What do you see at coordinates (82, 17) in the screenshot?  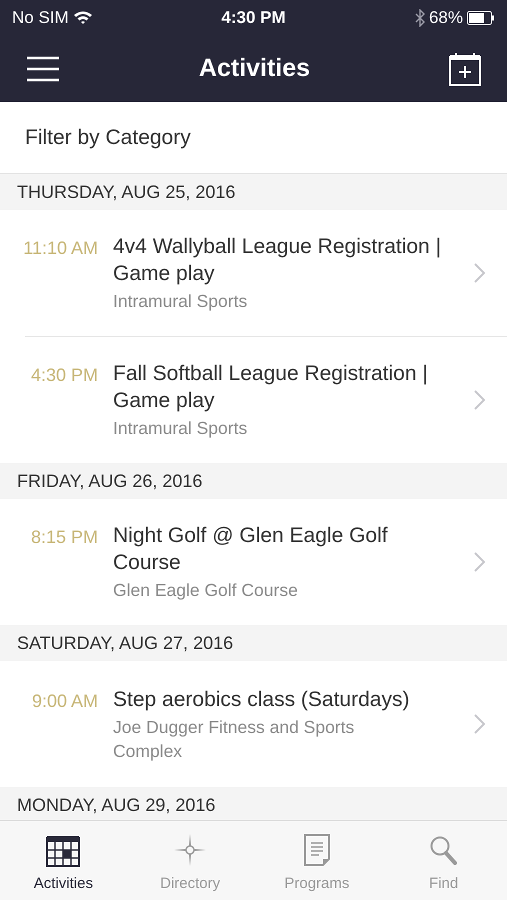 I see `wifi-icon` at bounding box center [82, 17].